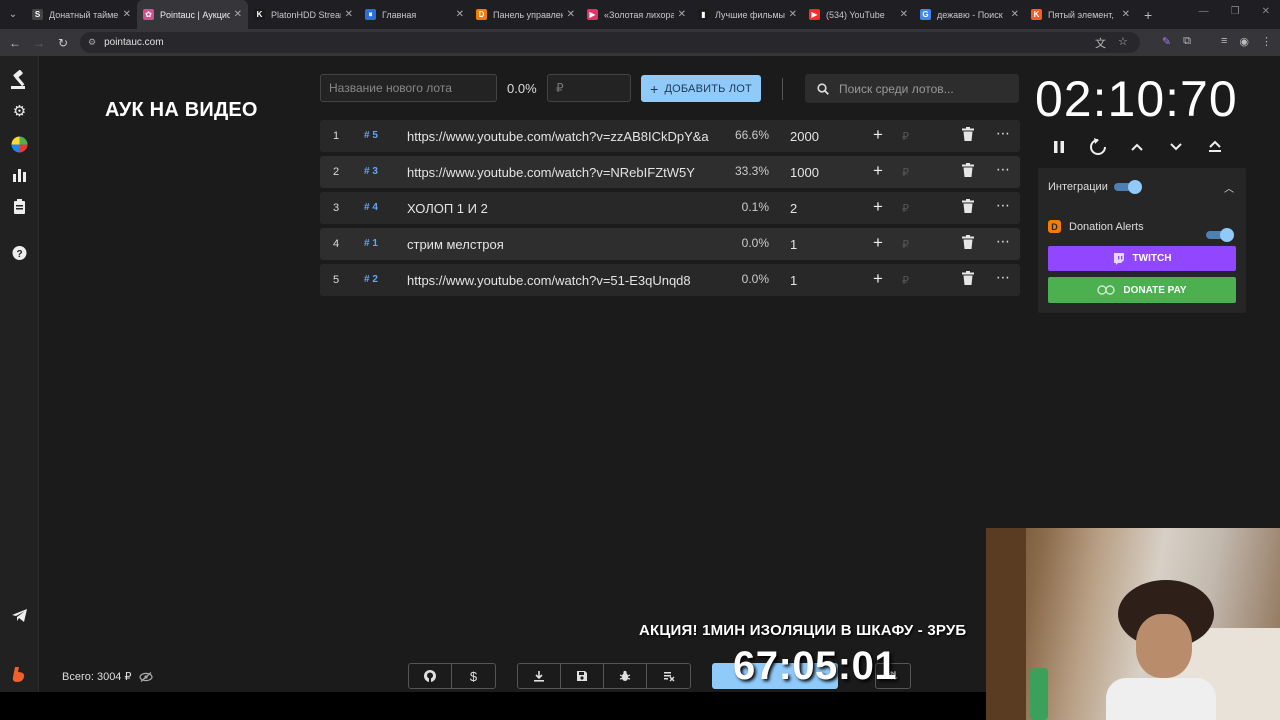 The width and height of the screenshot is (1280, 720). I want to click on browser-tab: ▶ «Золотая лихорадка» ✕, so click(636, 14).